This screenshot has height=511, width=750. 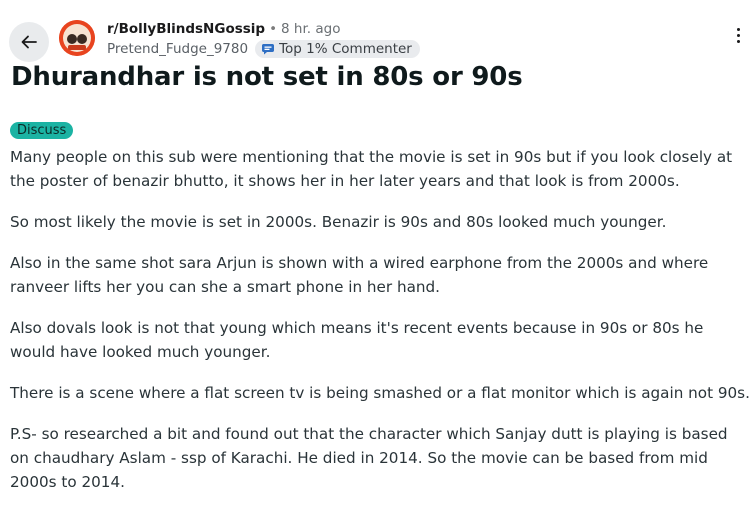 What do you see at coordinates (42, 130) in the screenshot?
I see `post-flair-tag: Discuss` at bounding box center [42, 130].